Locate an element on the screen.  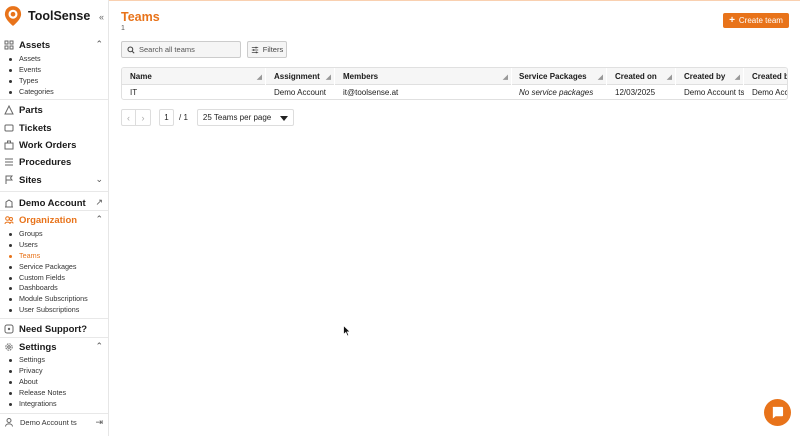
column-header-label: Assignment is located at coordinates (297, 76).